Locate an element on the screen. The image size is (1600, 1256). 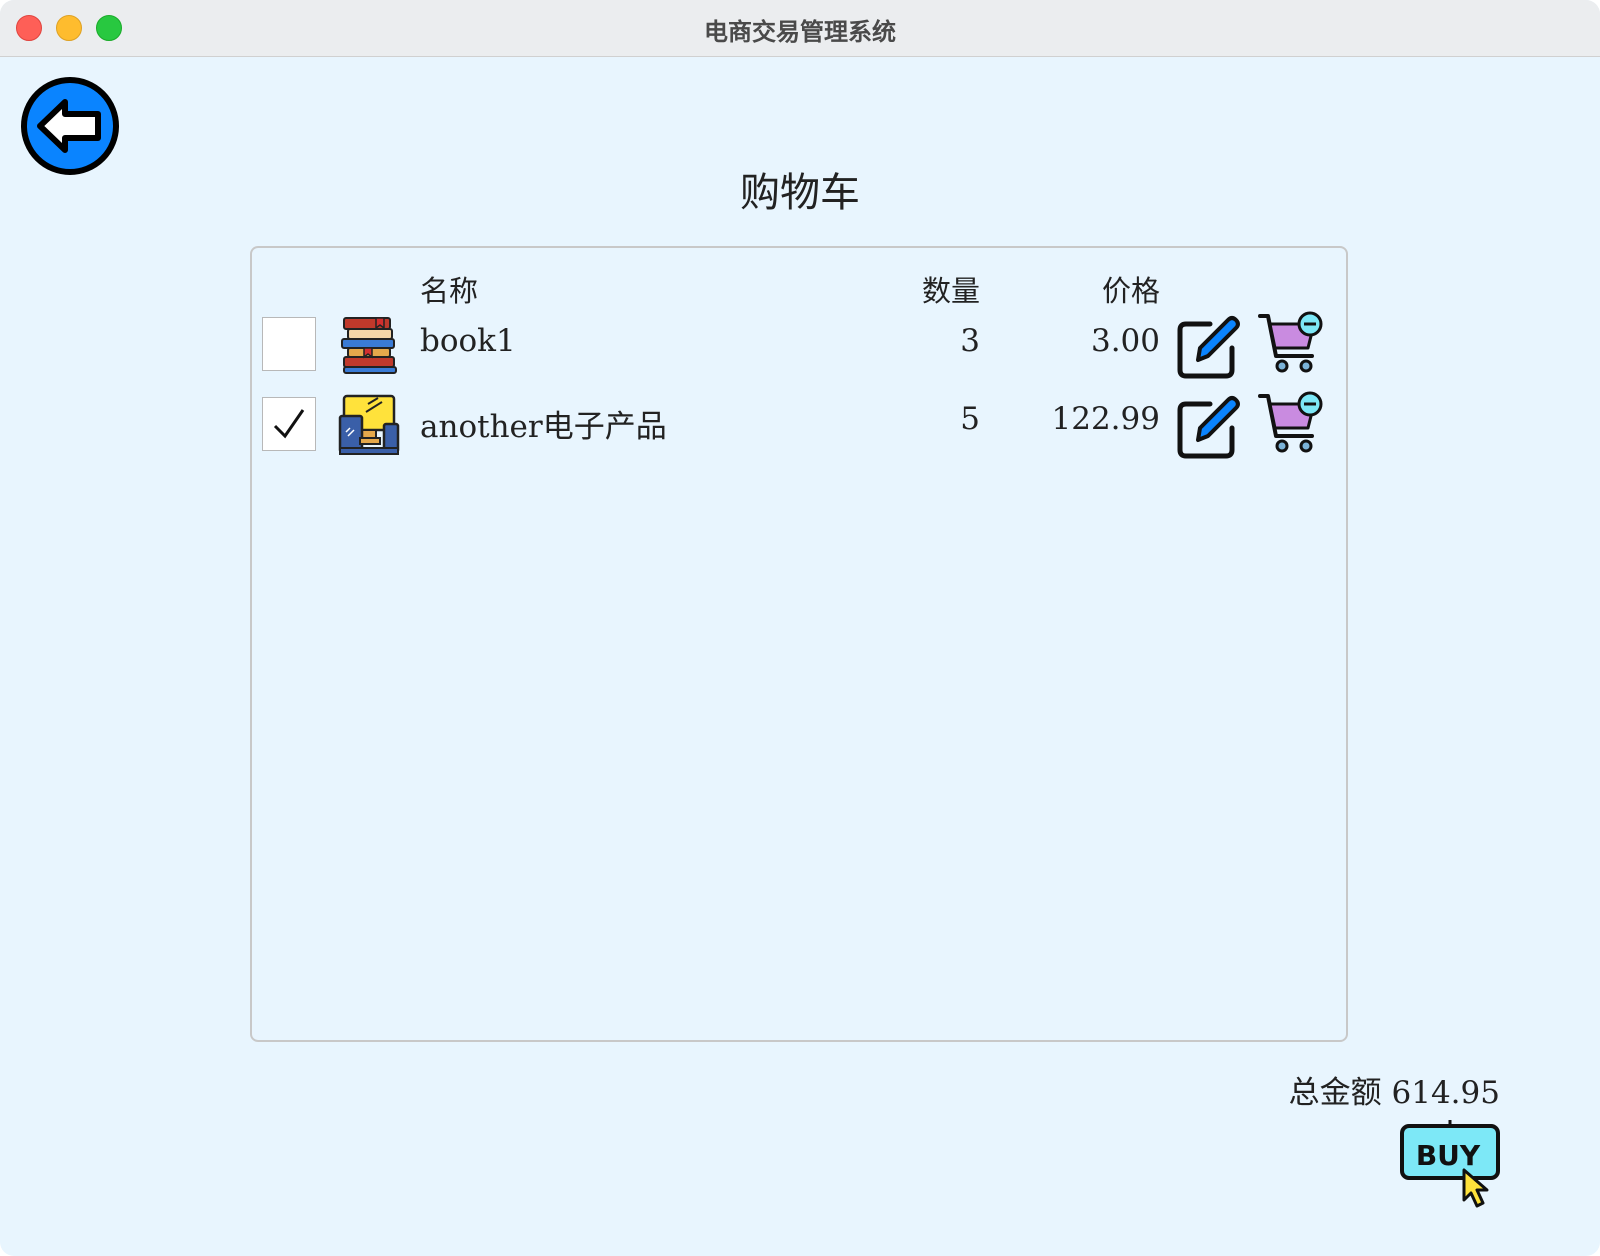
column-header-name: 名称 is located at coordinates (449, 291).